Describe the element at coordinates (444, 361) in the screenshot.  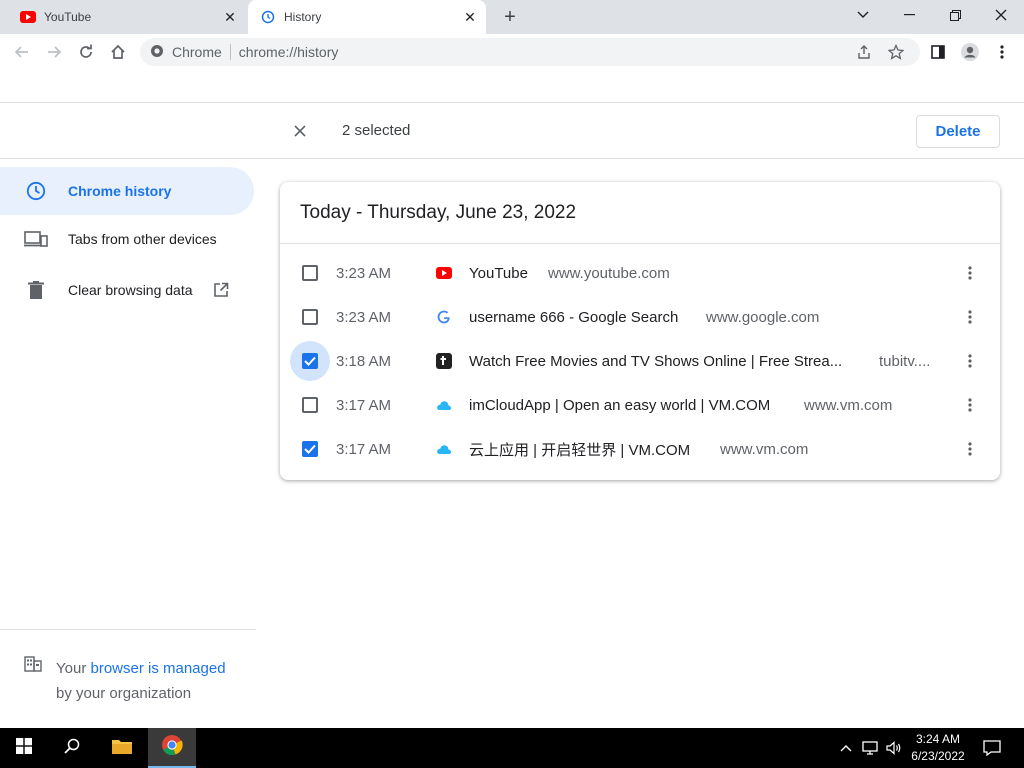
I see `tubi-icon` at that location.